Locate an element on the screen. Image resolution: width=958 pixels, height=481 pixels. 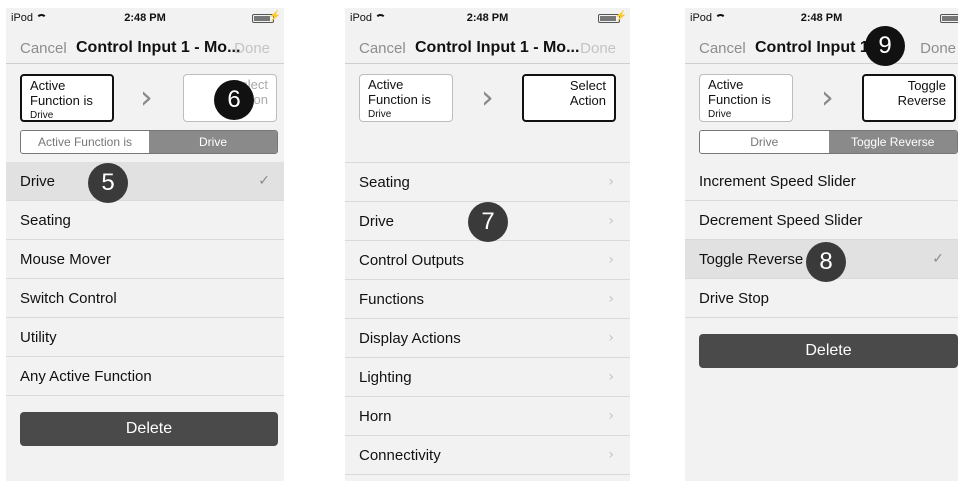
select-action-box: Select Action is located at coordinates (569, 98).